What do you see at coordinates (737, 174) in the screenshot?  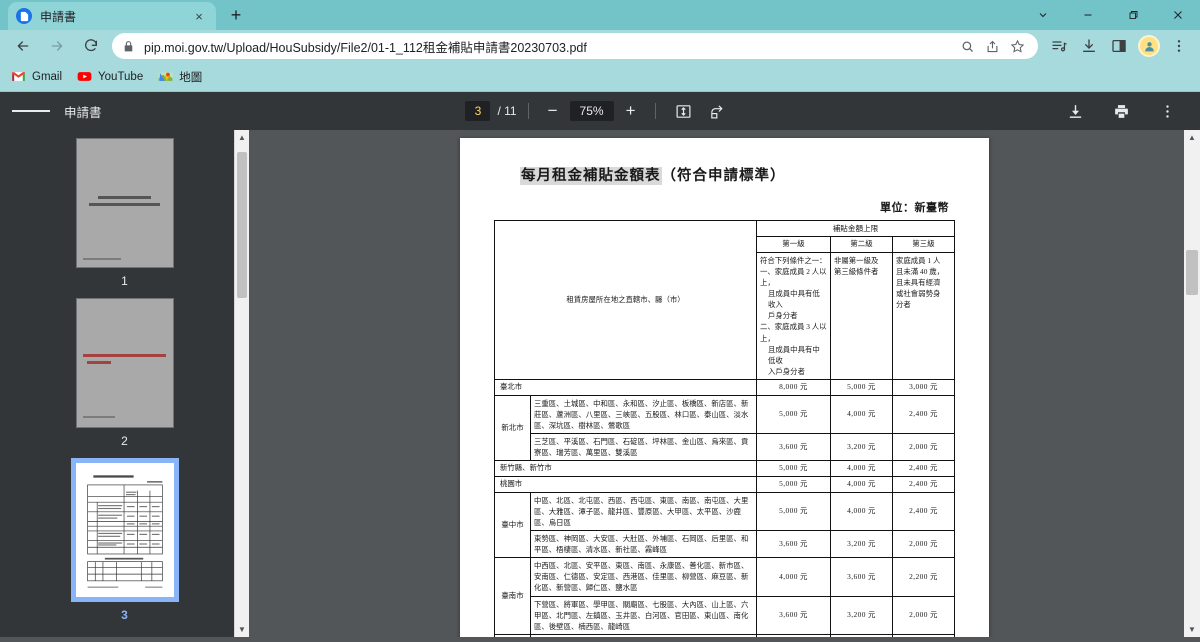 I see `document-title: 每月租金補貼金額表（符合申請標準）` at bounding box center [737, 174].